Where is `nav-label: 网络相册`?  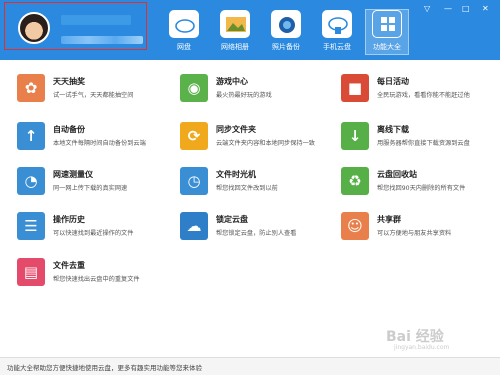 nav-label: 网络相册 is located at coordinates (235, 47).